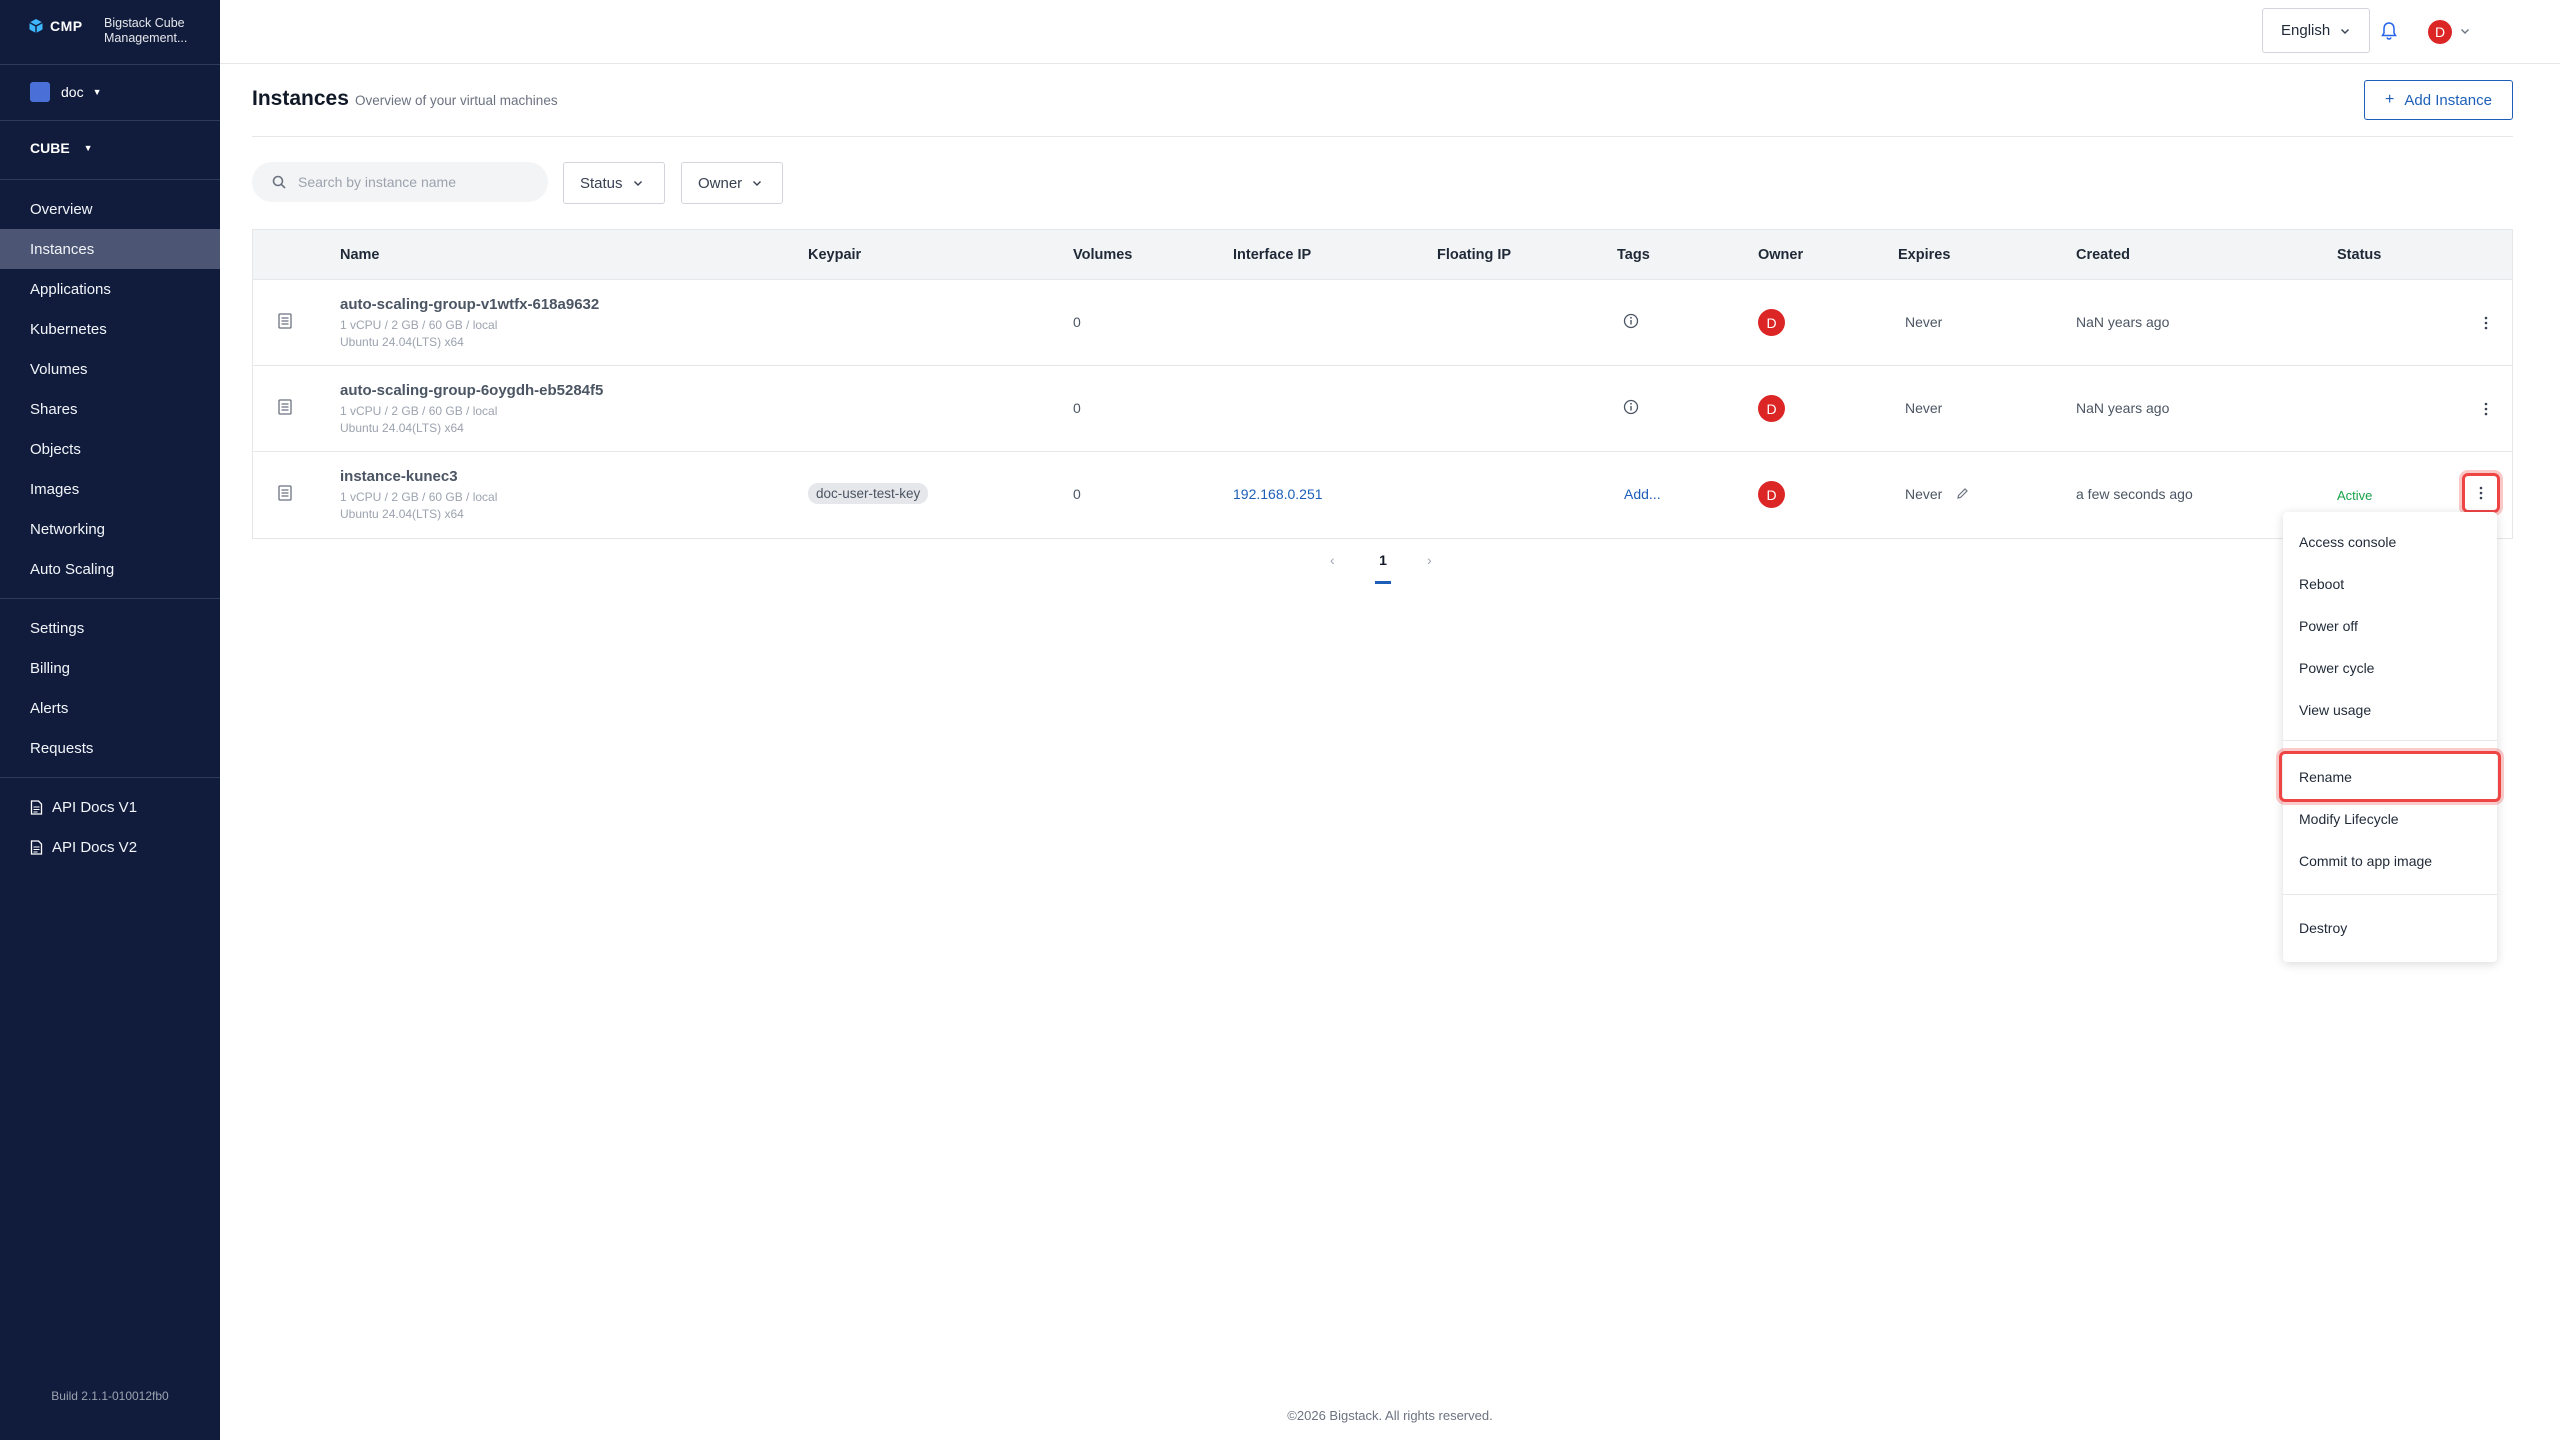  I want to click on workspace-icon, so click(40, 92).